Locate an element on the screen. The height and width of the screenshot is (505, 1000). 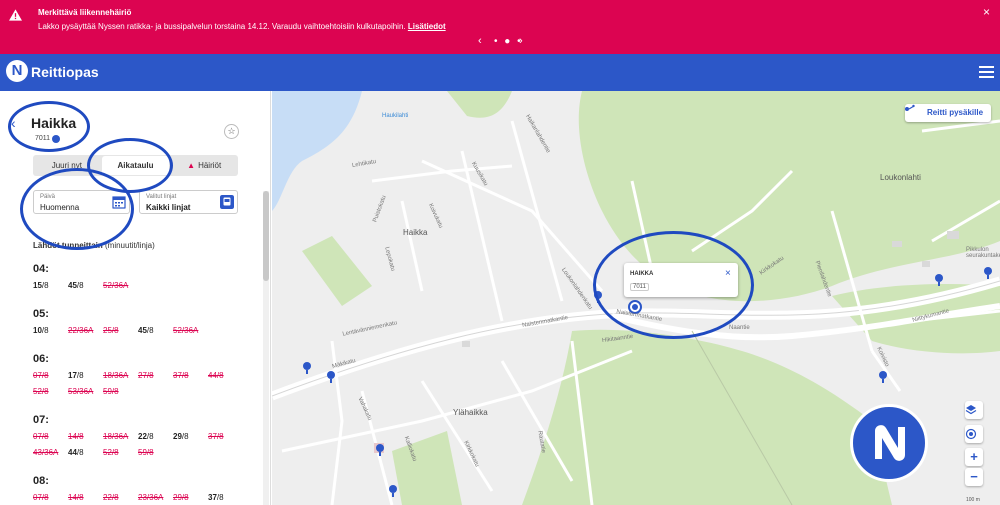
scrollbar-thumb is located at coordinates (266, 236).